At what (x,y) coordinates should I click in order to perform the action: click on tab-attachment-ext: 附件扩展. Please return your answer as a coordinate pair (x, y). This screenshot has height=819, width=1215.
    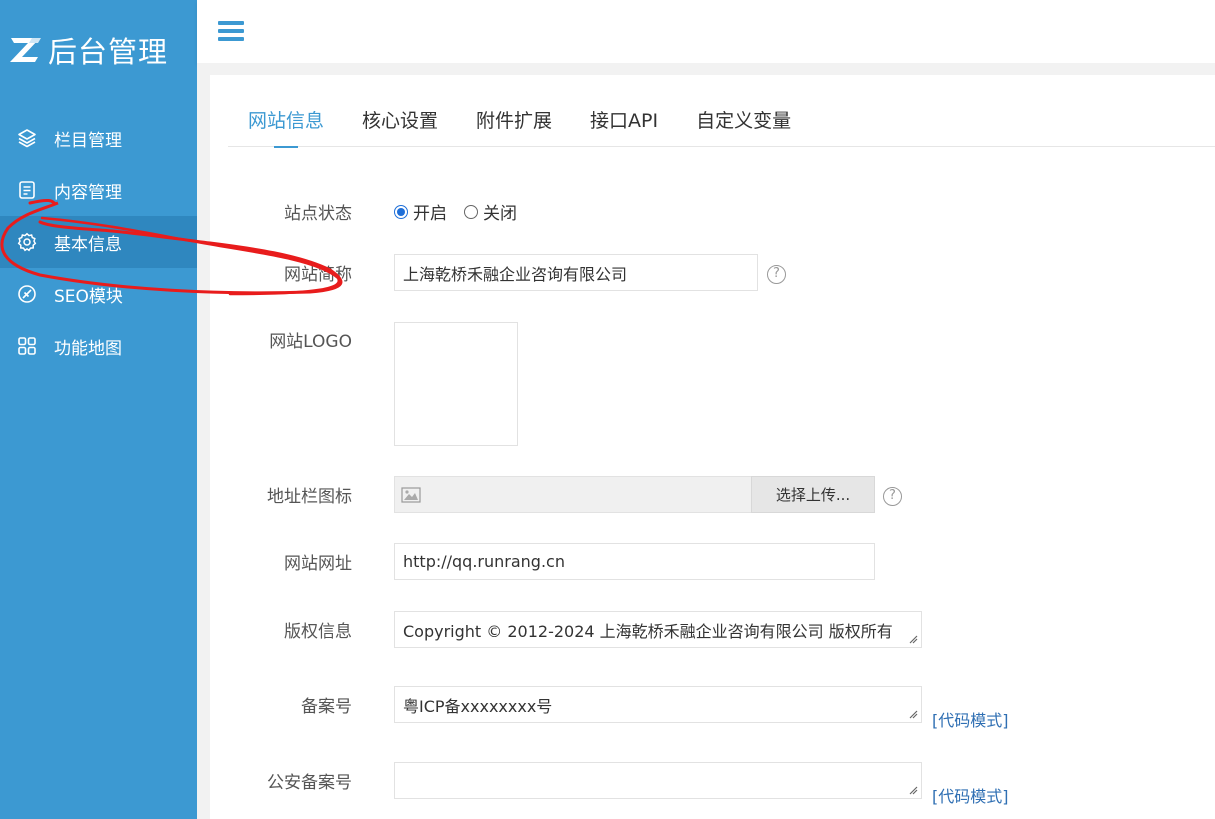
    Looking at the image, I should click on (514, 121).